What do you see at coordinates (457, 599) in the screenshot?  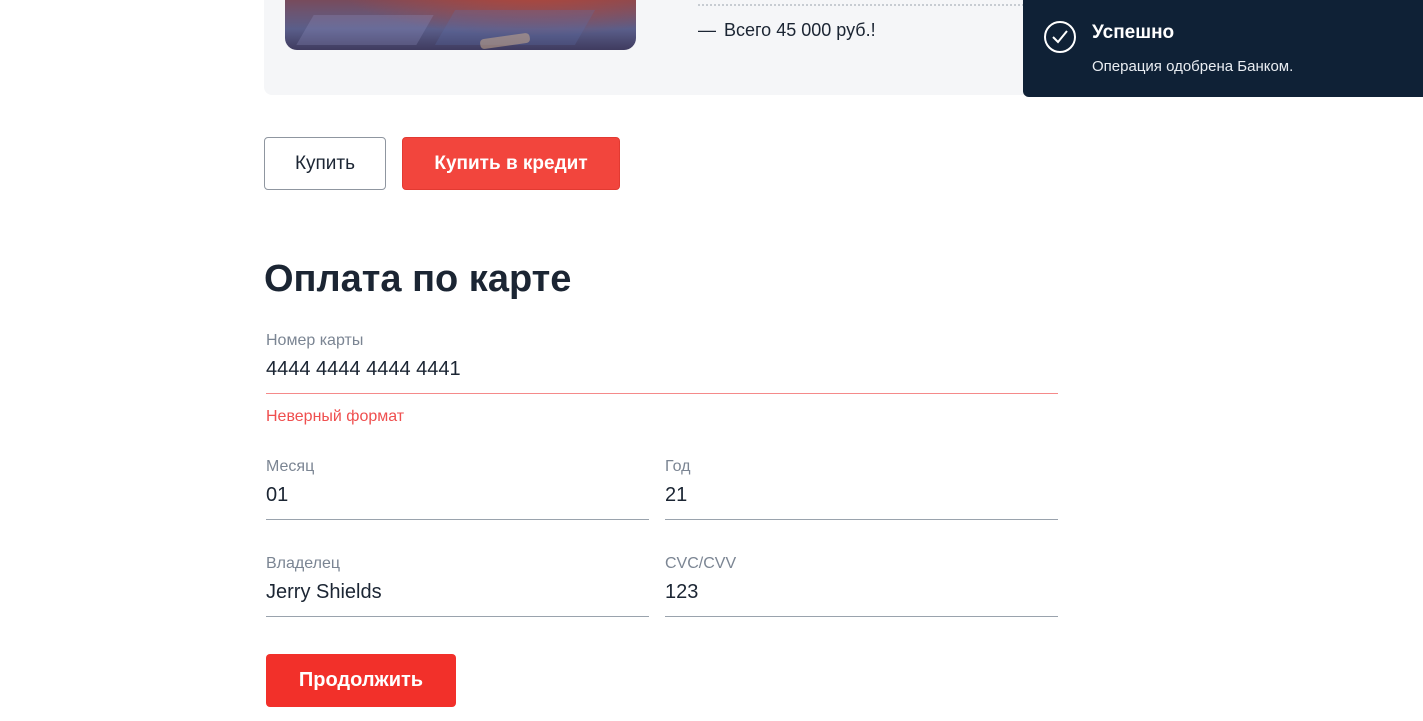 I see `owner-input` at bounding box center [457, 599].